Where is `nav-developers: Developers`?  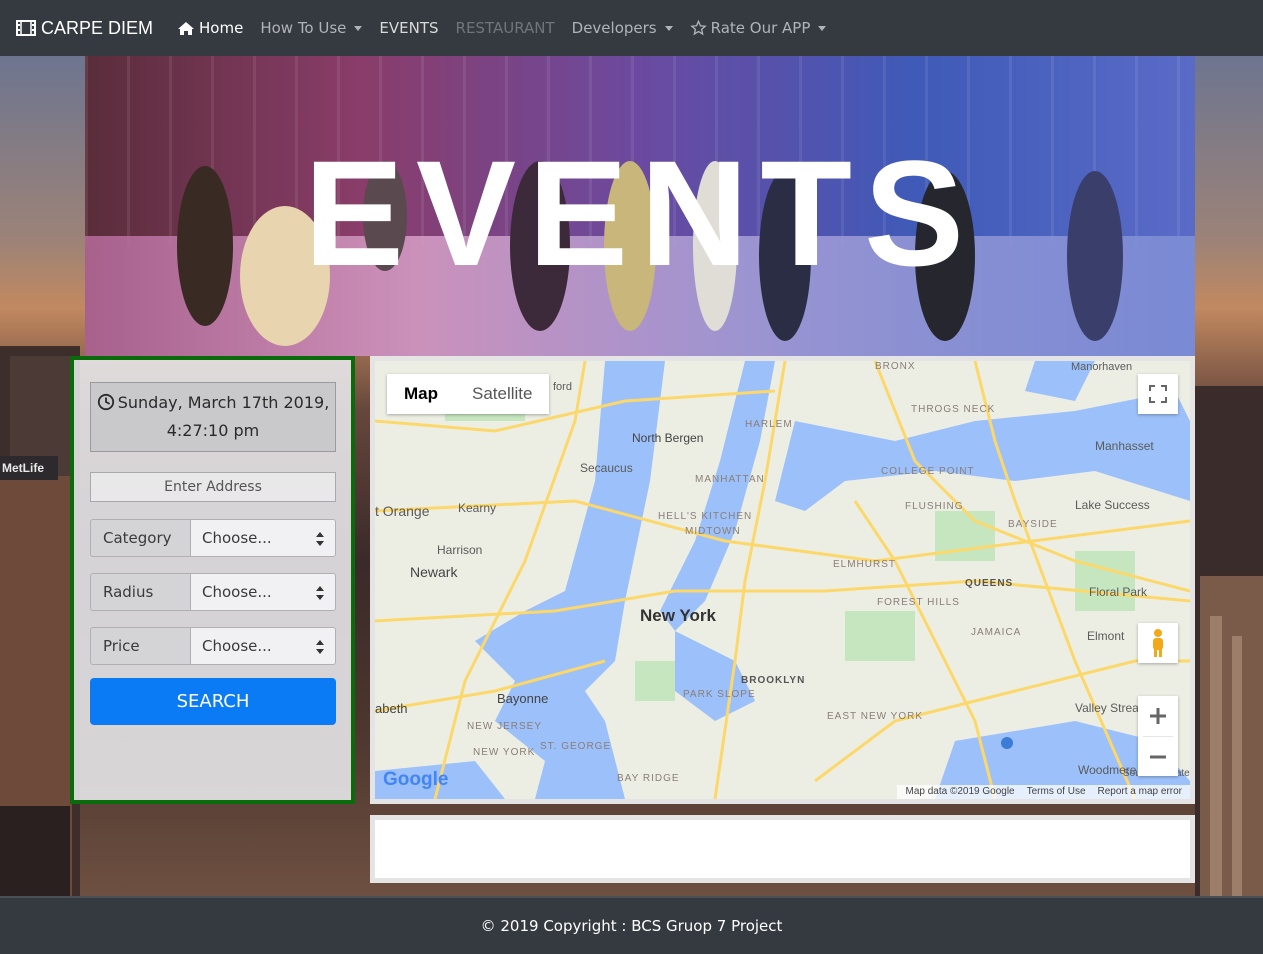 nav-developers: Developers is located at coordinates (622, 28).